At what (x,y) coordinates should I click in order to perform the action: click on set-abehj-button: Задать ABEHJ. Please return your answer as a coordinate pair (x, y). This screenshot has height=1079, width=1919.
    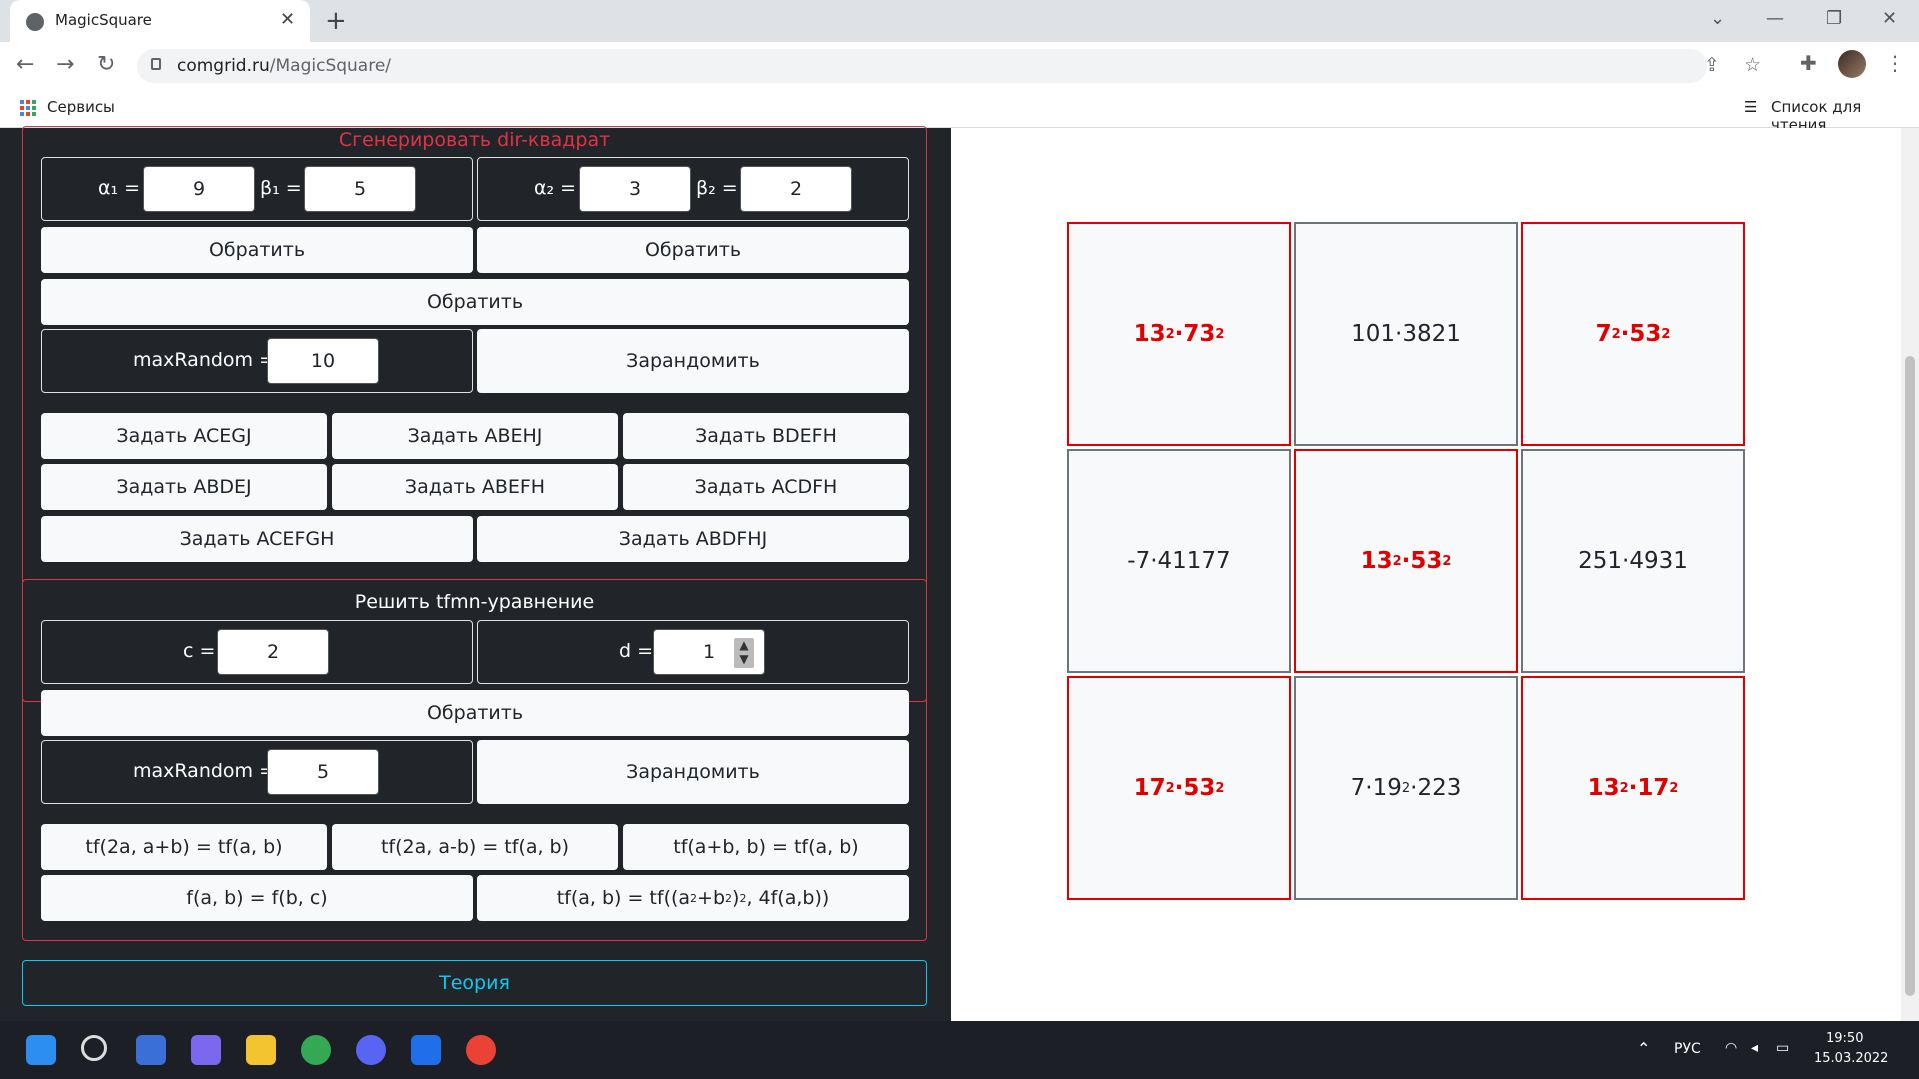
    Looking at the image, I should click on (475, 436).